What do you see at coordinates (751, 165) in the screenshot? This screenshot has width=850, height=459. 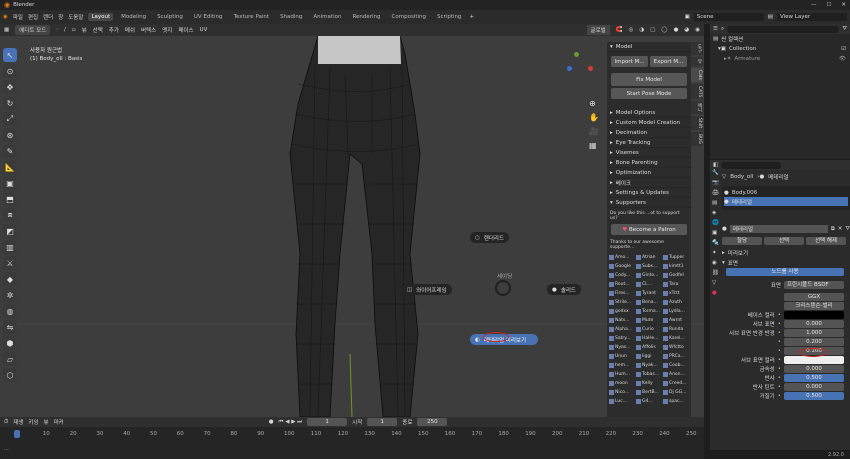 I see `props-search-input` at bounding box center [751, 165].